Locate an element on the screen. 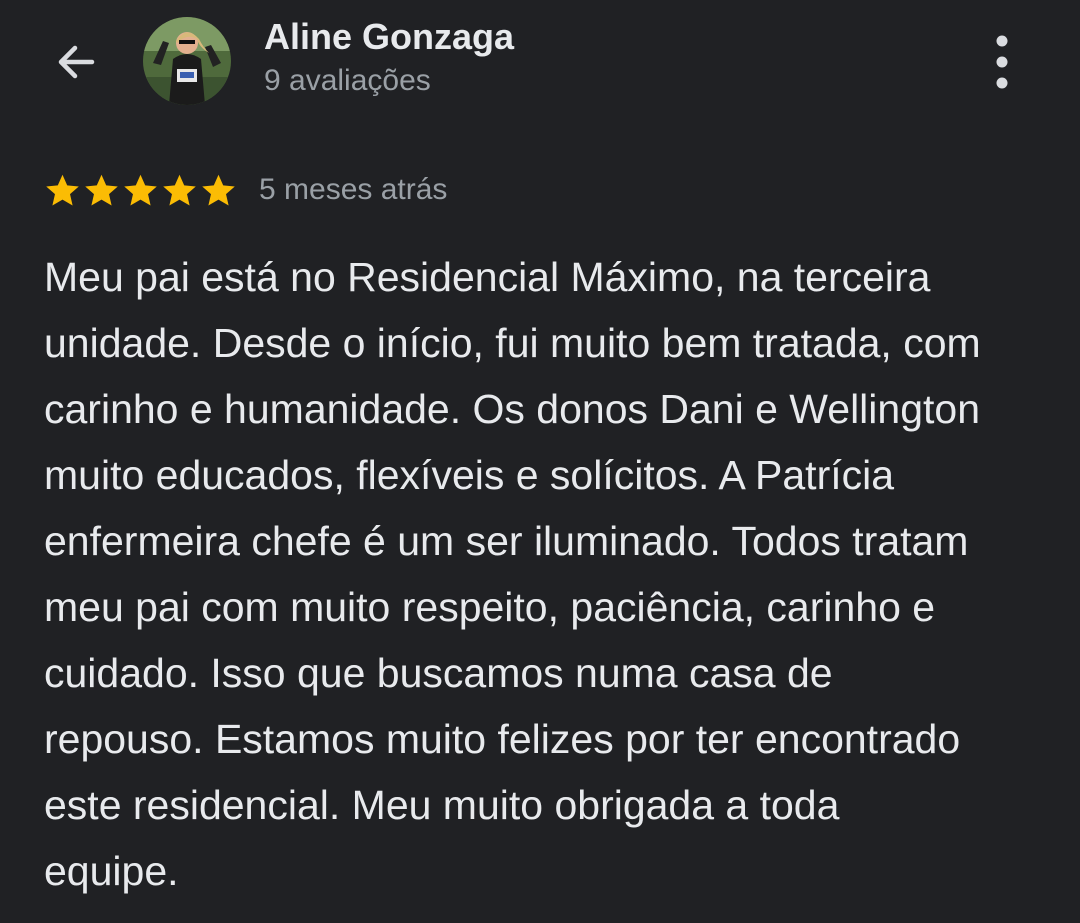 The height and width of the screenshot is (923, 1080). avatar is located at coordinates (187, 61).